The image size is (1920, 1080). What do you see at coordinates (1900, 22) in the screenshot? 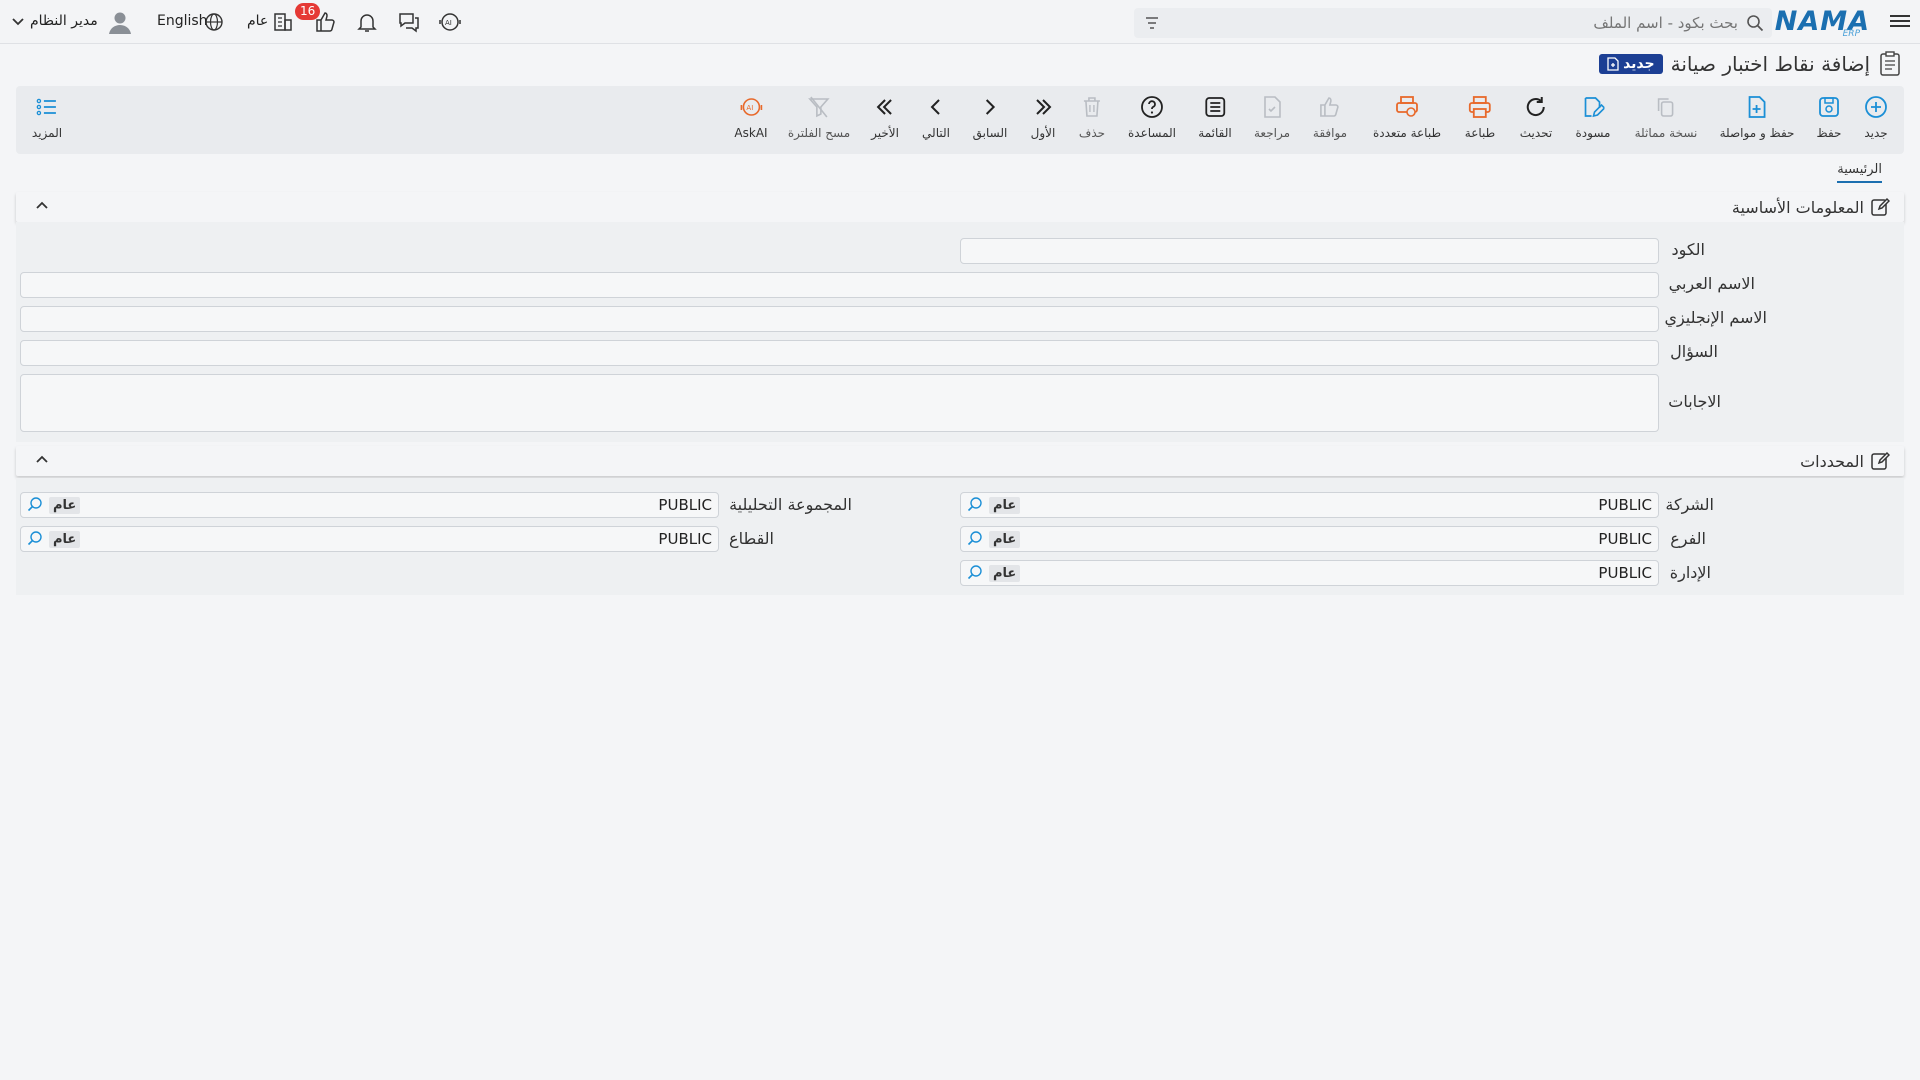
I see `menu-icon` at bounding box center [1900, 22].